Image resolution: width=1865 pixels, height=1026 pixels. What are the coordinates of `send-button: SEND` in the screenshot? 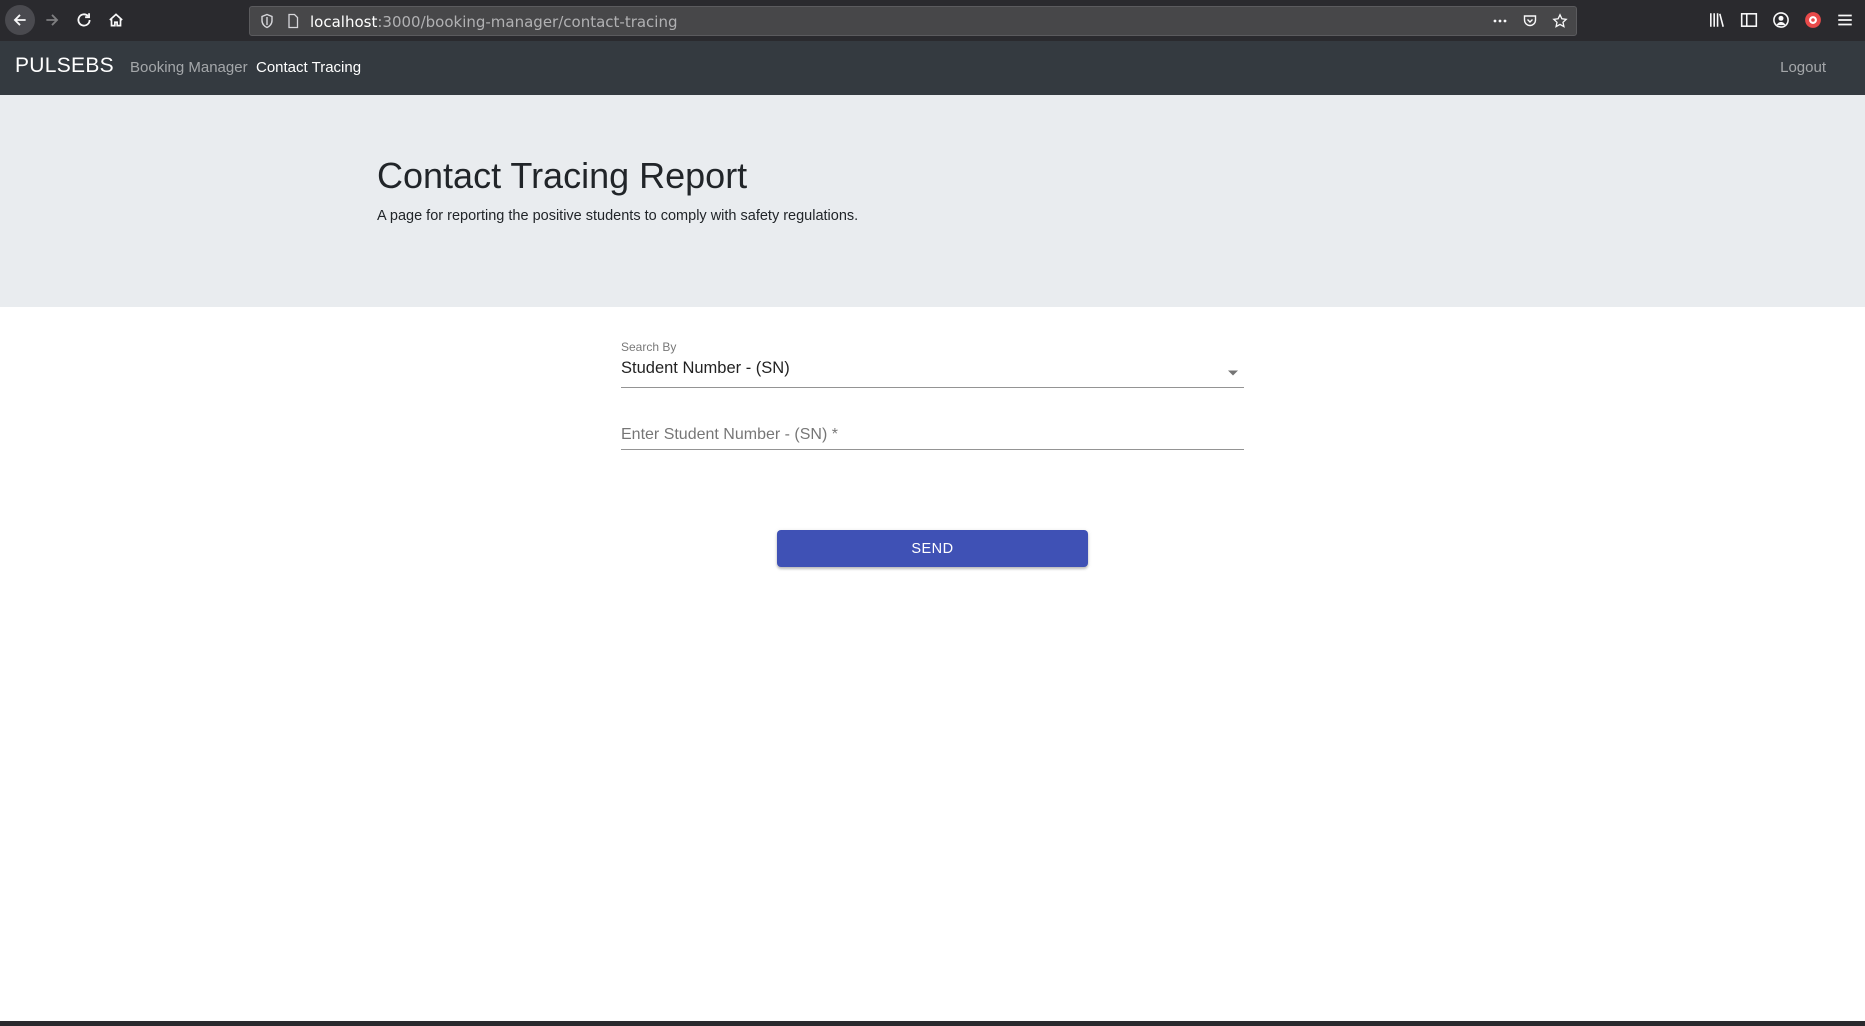 It's located at (932, 548).